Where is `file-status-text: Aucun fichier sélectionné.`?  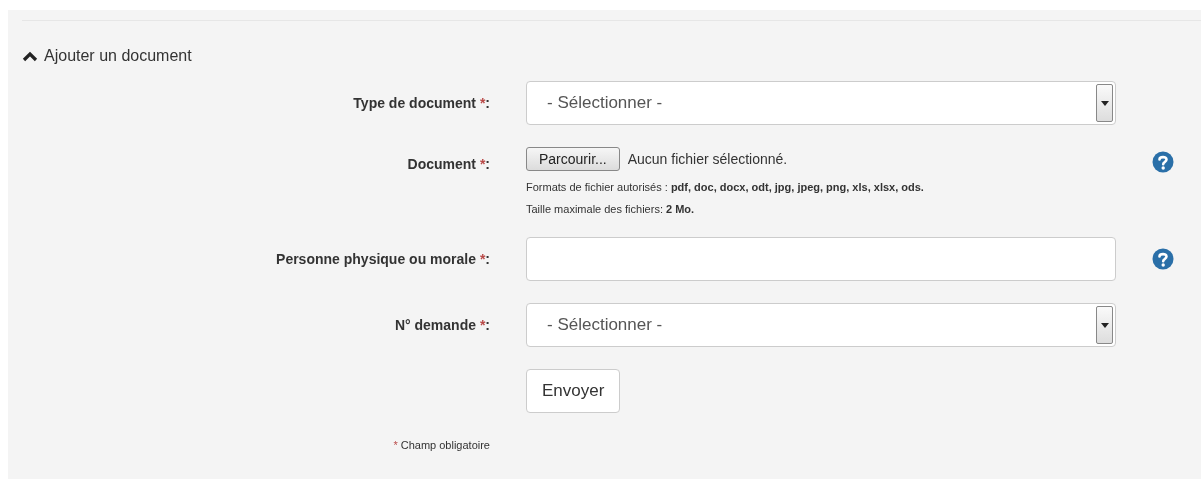
file-status-text: Aucun fichier sélectionné. is located at coordinates (707, 159).